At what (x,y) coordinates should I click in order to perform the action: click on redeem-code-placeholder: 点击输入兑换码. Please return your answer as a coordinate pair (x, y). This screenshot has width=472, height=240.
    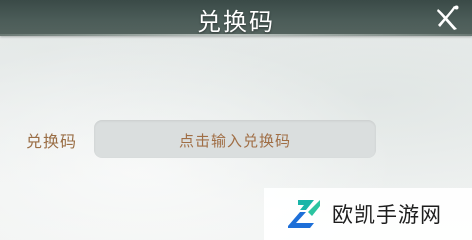
    Looking at the image, I should click on (234, 141).